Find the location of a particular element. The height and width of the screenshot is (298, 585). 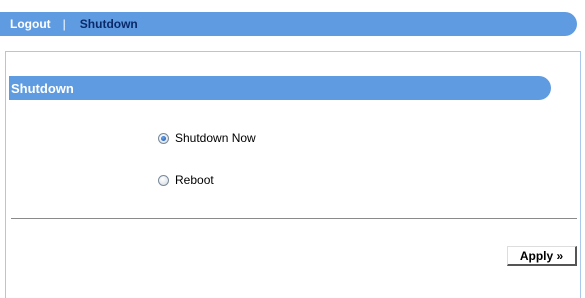

reboot-radio is located at coordinates (163, 180).